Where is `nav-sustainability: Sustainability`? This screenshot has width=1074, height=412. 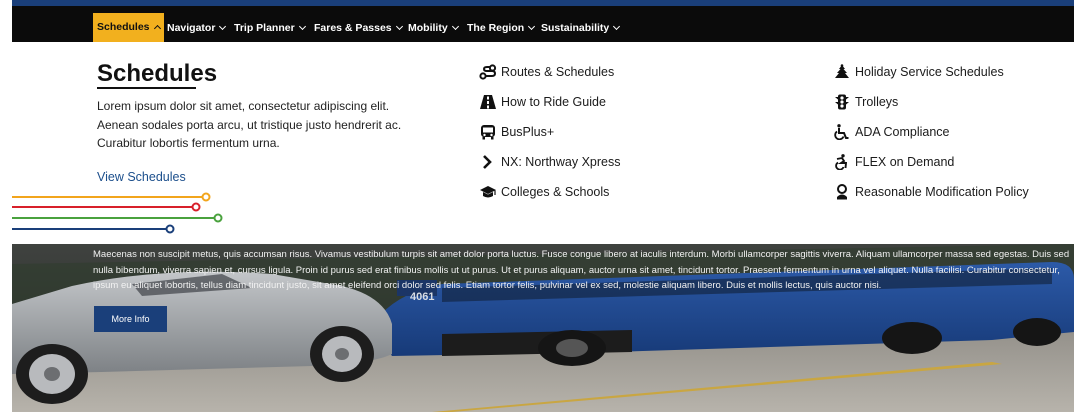 nav-sustainability: Sustainability is located at coordinates (580, 28).